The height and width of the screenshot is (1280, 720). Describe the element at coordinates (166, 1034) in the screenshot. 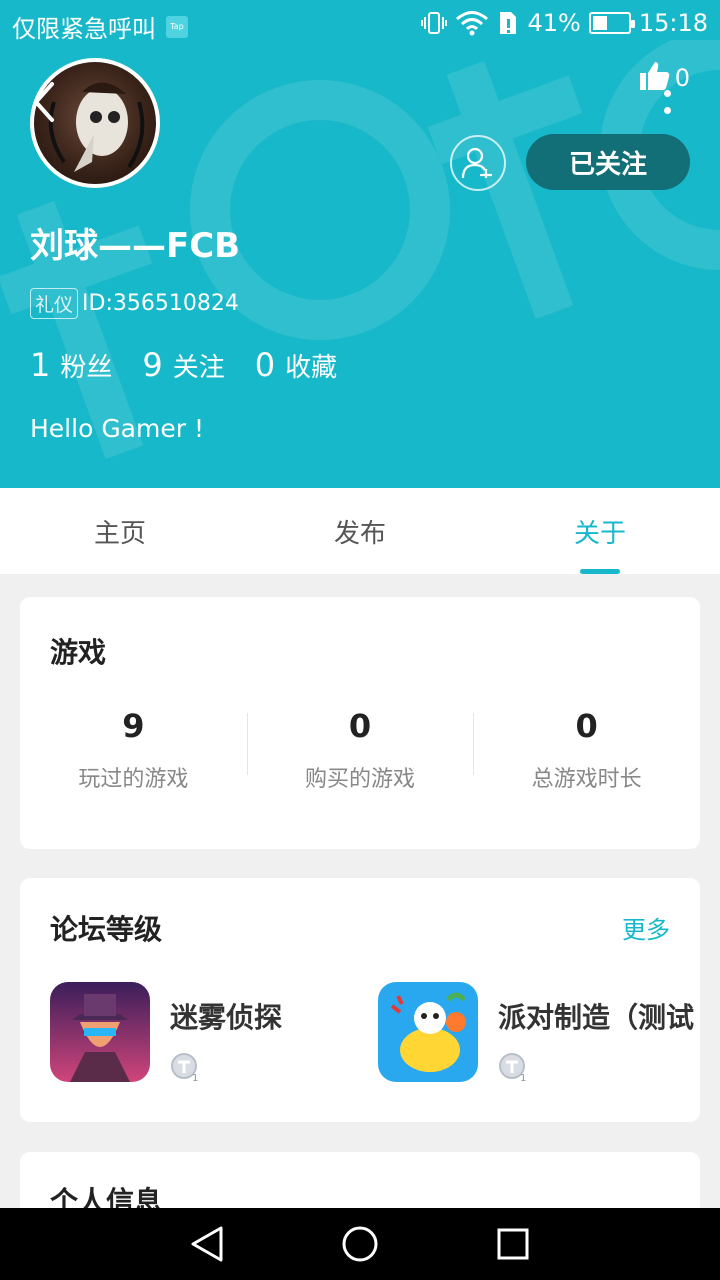

I see `forum-item: 迷雾侦探 1` at that location.